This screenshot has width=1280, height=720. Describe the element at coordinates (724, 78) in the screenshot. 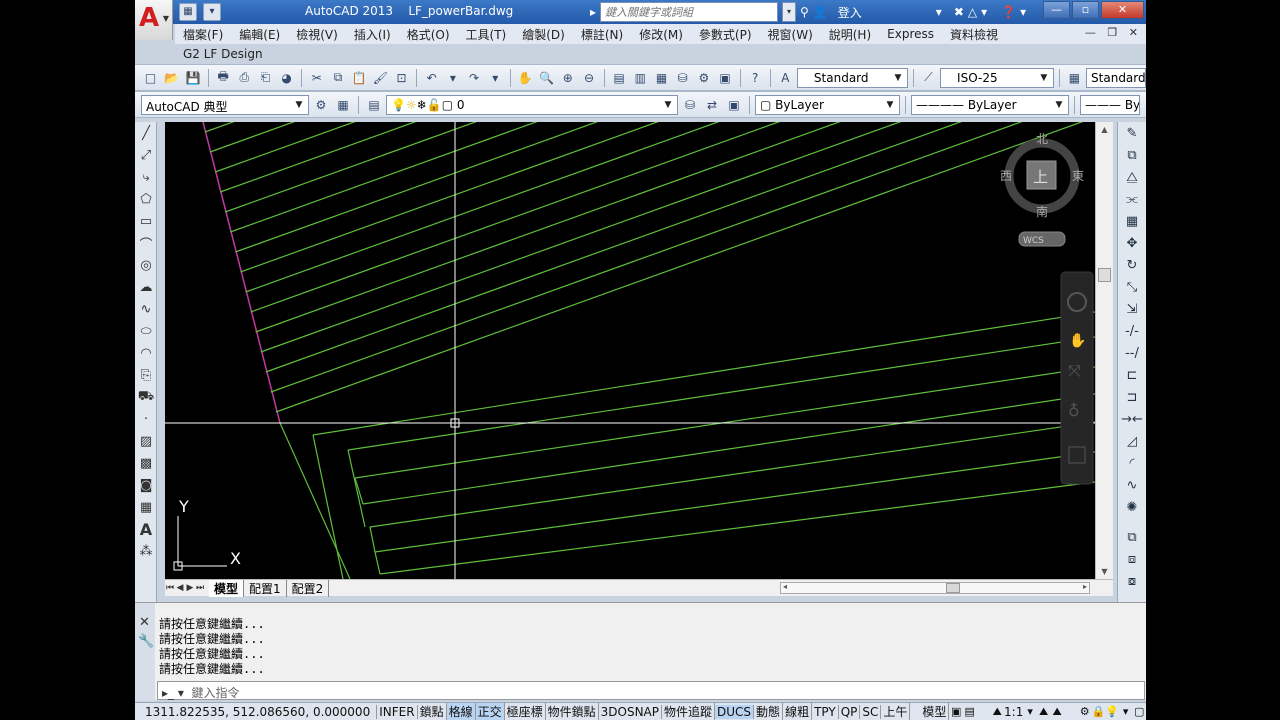

I see `quickcalc-icon: ▣` at that location.